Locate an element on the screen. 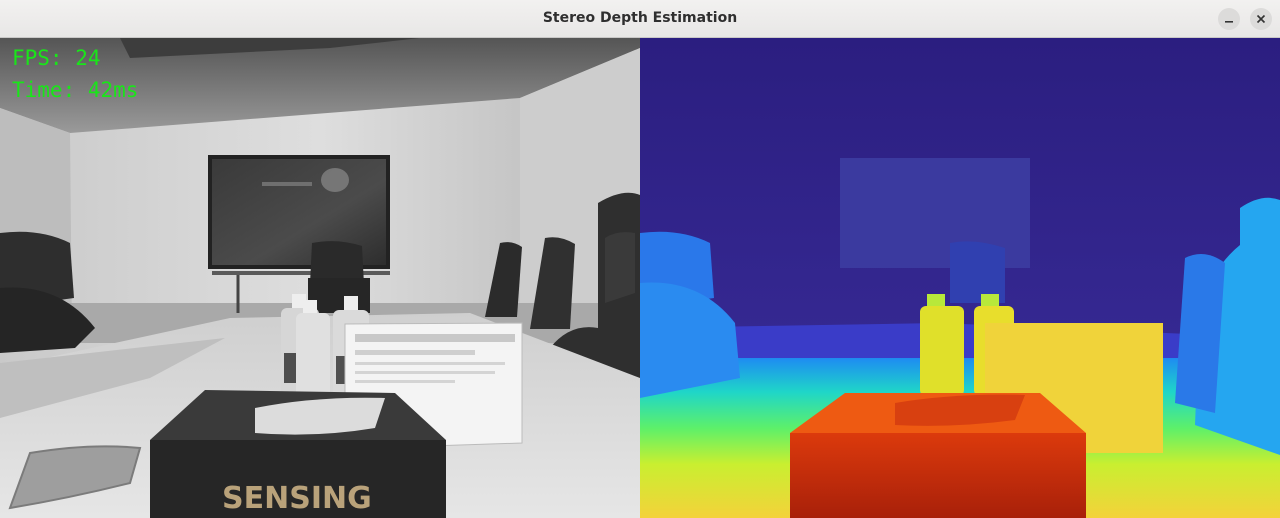  tissue-box-brand: SENSING is located at coordinates (297, 498).